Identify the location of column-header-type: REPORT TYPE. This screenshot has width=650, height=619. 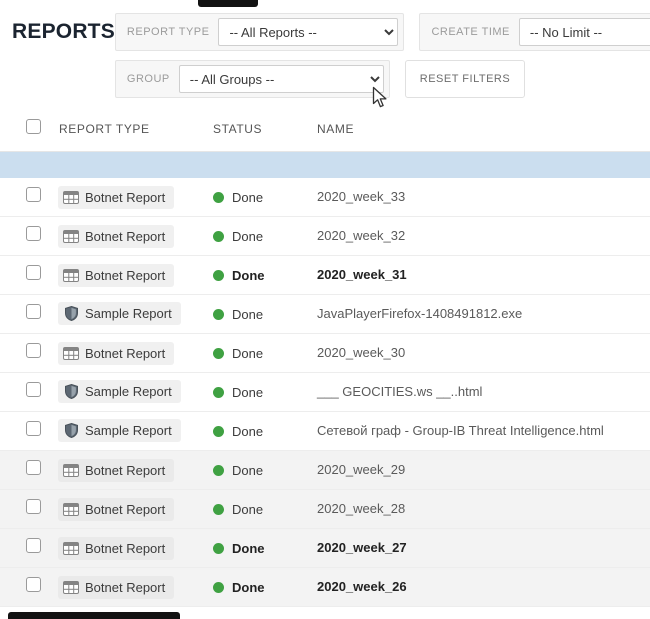
(104, 128).